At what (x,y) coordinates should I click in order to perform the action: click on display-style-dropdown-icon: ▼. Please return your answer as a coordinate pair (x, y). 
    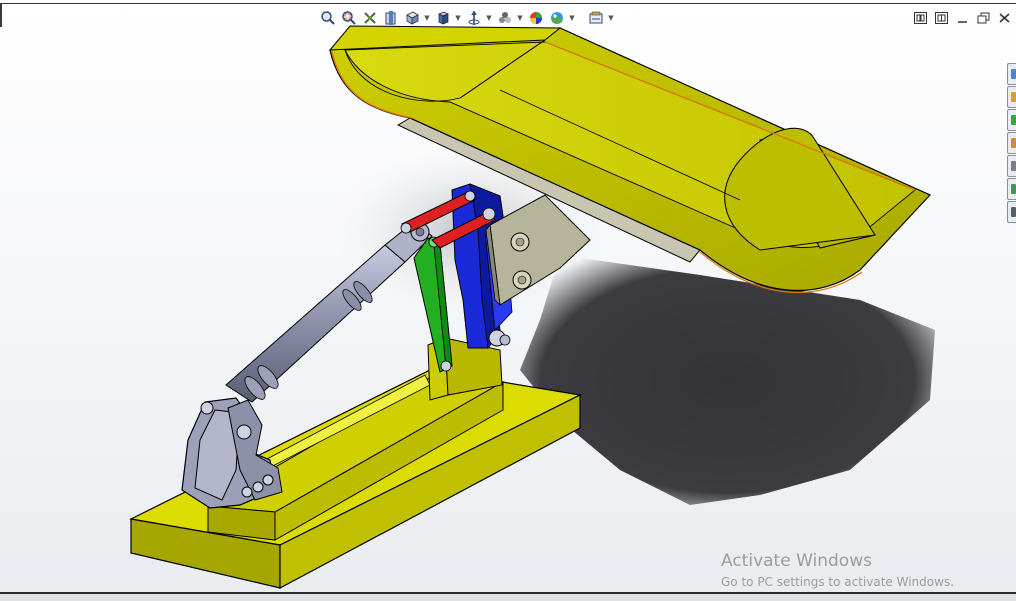
    Looking at the image, I should click on (458, 18).